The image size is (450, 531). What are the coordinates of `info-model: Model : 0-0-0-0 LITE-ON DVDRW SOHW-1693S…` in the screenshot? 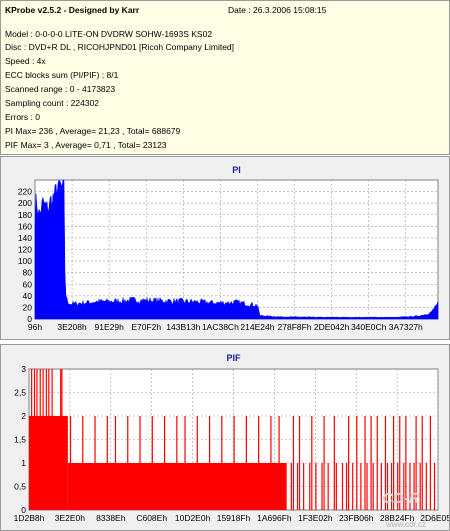 It's located at (109, 34).